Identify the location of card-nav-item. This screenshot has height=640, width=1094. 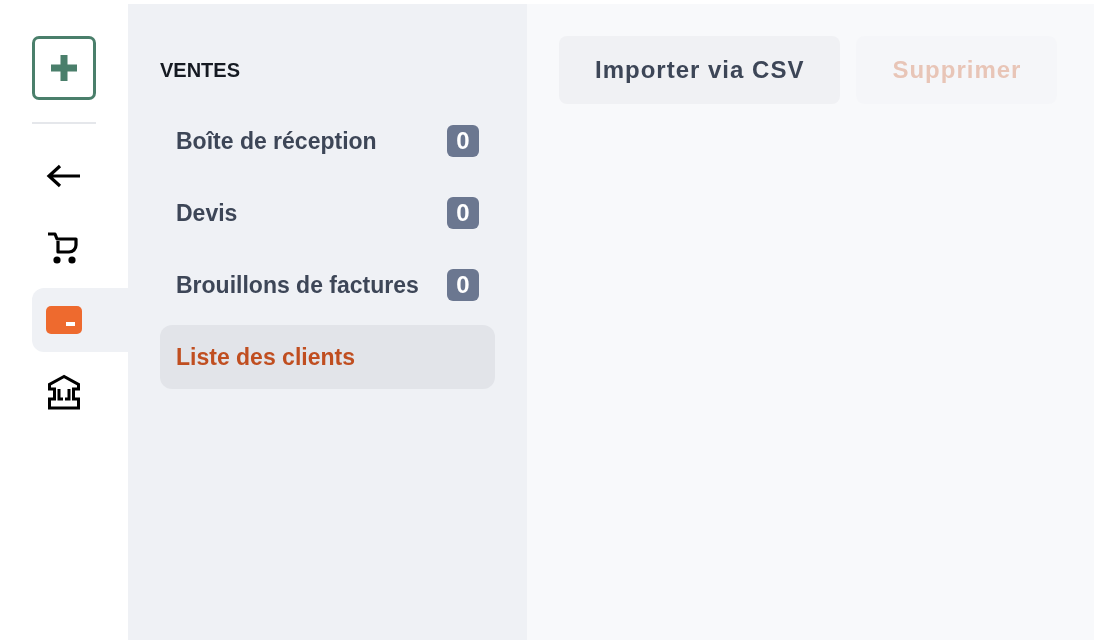
(80, 320).